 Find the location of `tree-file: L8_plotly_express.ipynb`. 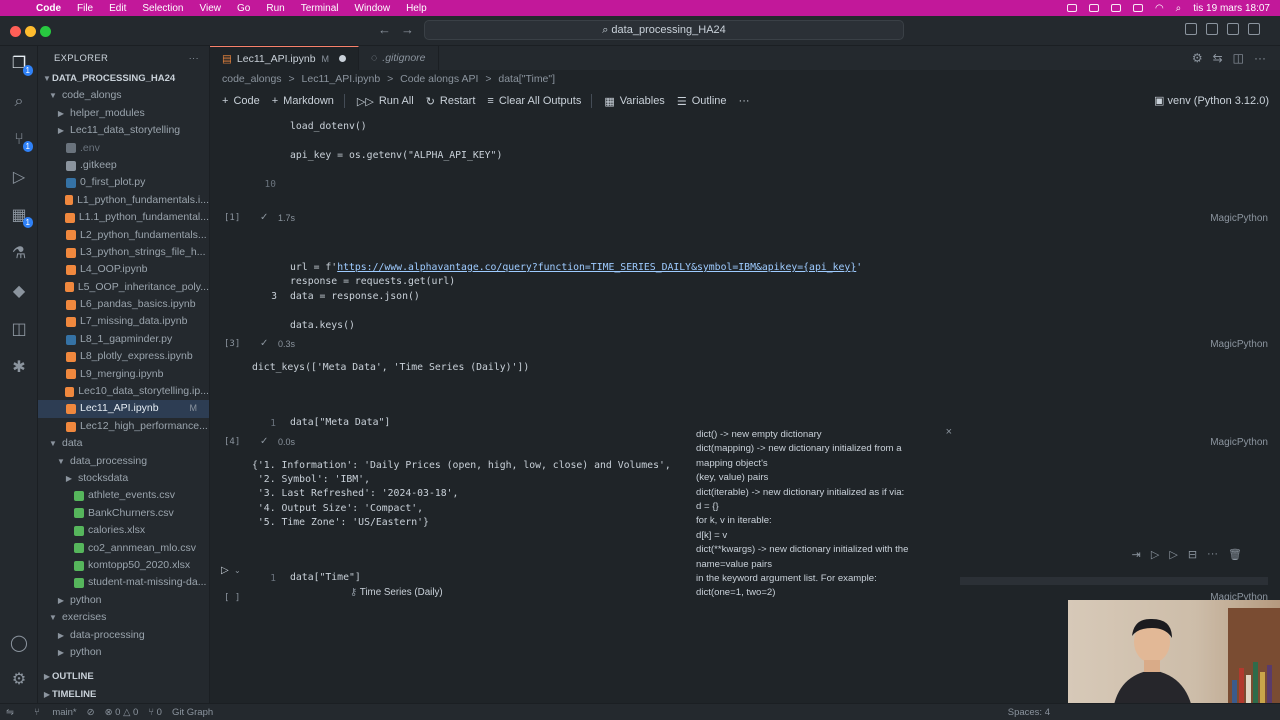

tree-file: L8_plotly_express.ipynb is located at coordinates (123, 356).